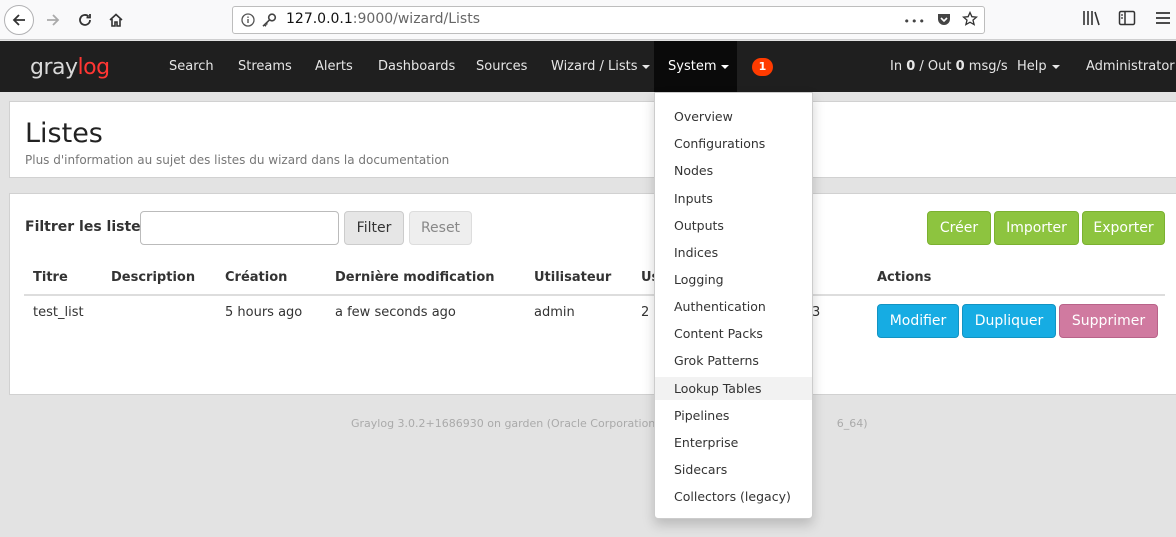 The image size is (1176, 537). I want to click on sidebar-icon, so click(1127, 20).